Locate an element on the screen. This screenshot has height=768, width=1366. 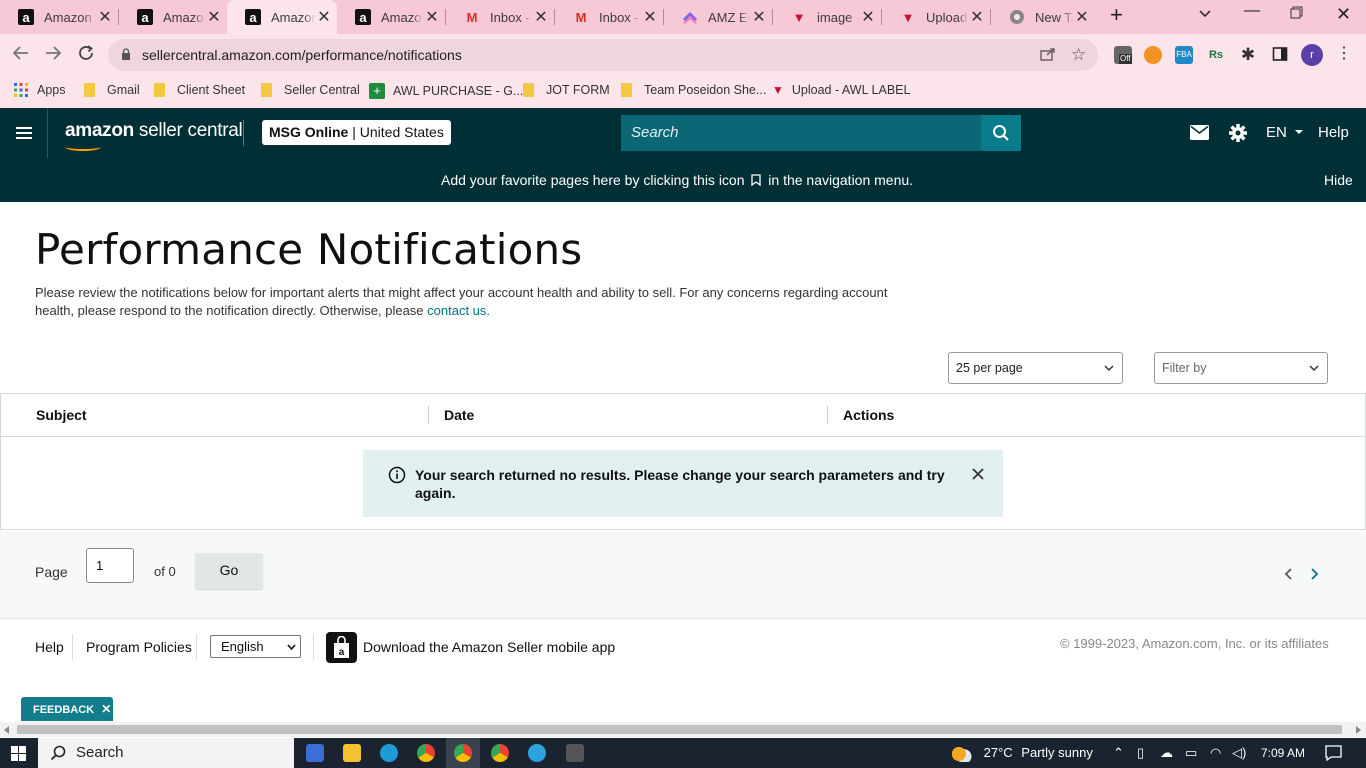
tray-chevron-icon: ⌃ is located at coordinates (1118, 753).